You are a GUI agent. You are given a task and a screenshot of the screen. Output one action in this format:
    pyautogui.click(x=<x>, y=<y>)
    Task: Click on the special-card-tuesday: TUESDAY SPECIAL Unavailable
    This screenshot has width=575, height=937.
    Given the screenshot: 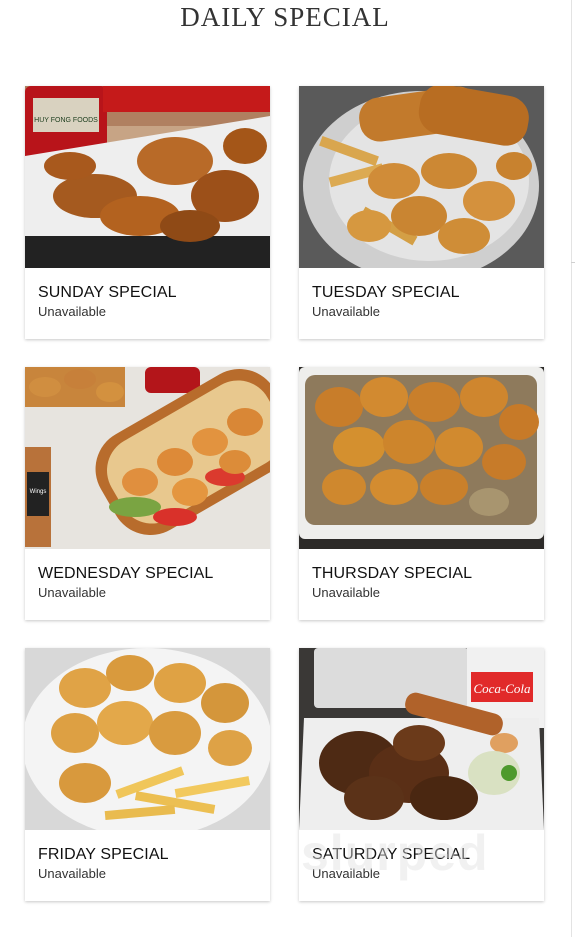 What is the action you would take?
    pyautogui.click(x=421, y=212)
    